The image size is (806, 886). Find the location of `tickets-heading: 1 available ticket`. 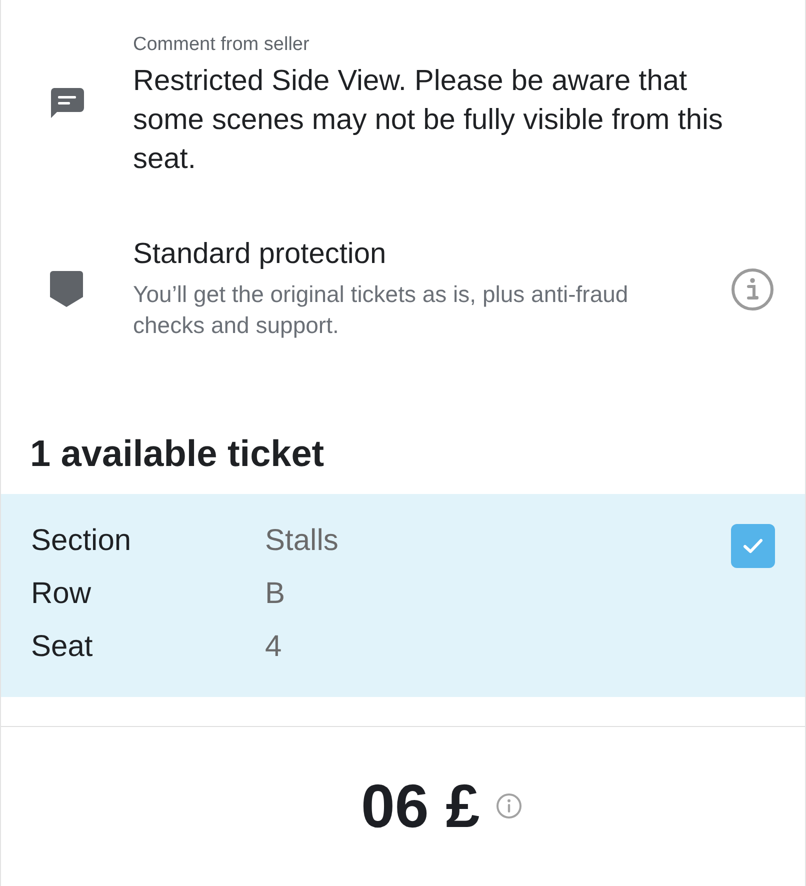

tickets-heading: 1 available ticket is located at coordinates (177, 454).